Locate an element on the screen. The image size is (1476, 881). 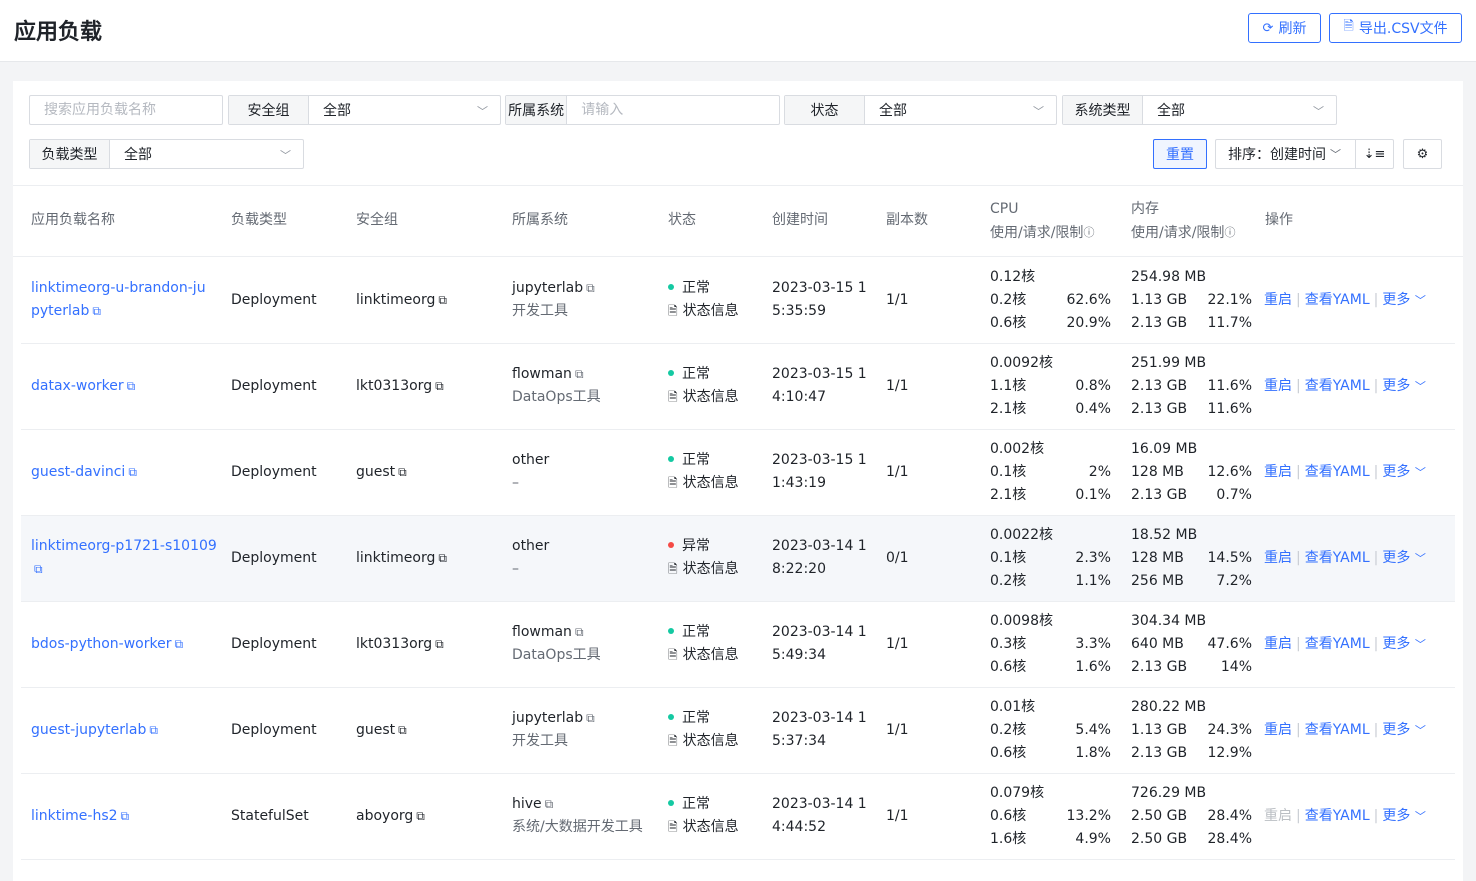
search-input is located at coordinates (126, 110).